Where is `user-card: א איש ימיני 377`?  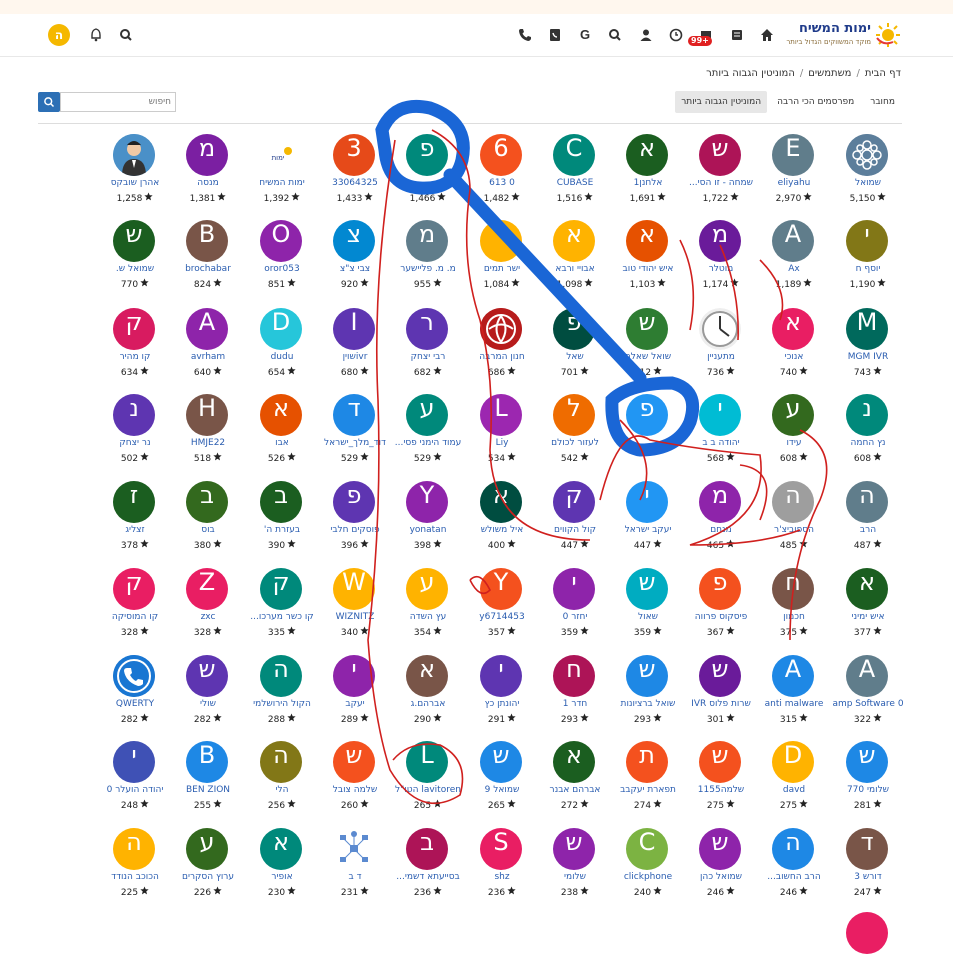
user-card: א איש ימיני 377 is located at coordinates (868, 610).